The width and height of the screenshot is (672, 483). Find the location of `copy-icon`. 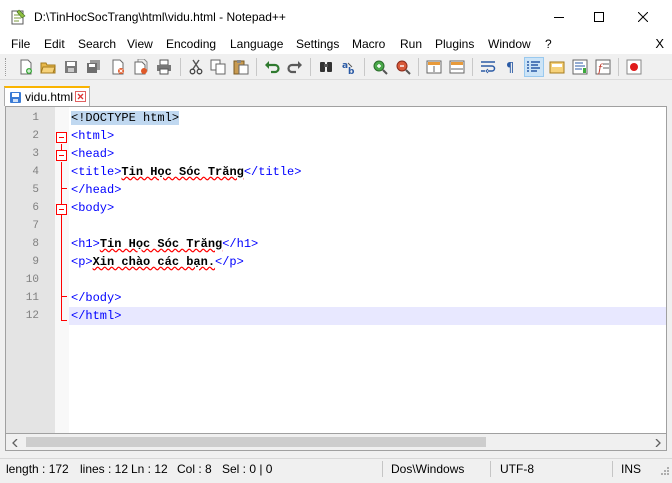

copy-icon is located at coordinates (218, 67).